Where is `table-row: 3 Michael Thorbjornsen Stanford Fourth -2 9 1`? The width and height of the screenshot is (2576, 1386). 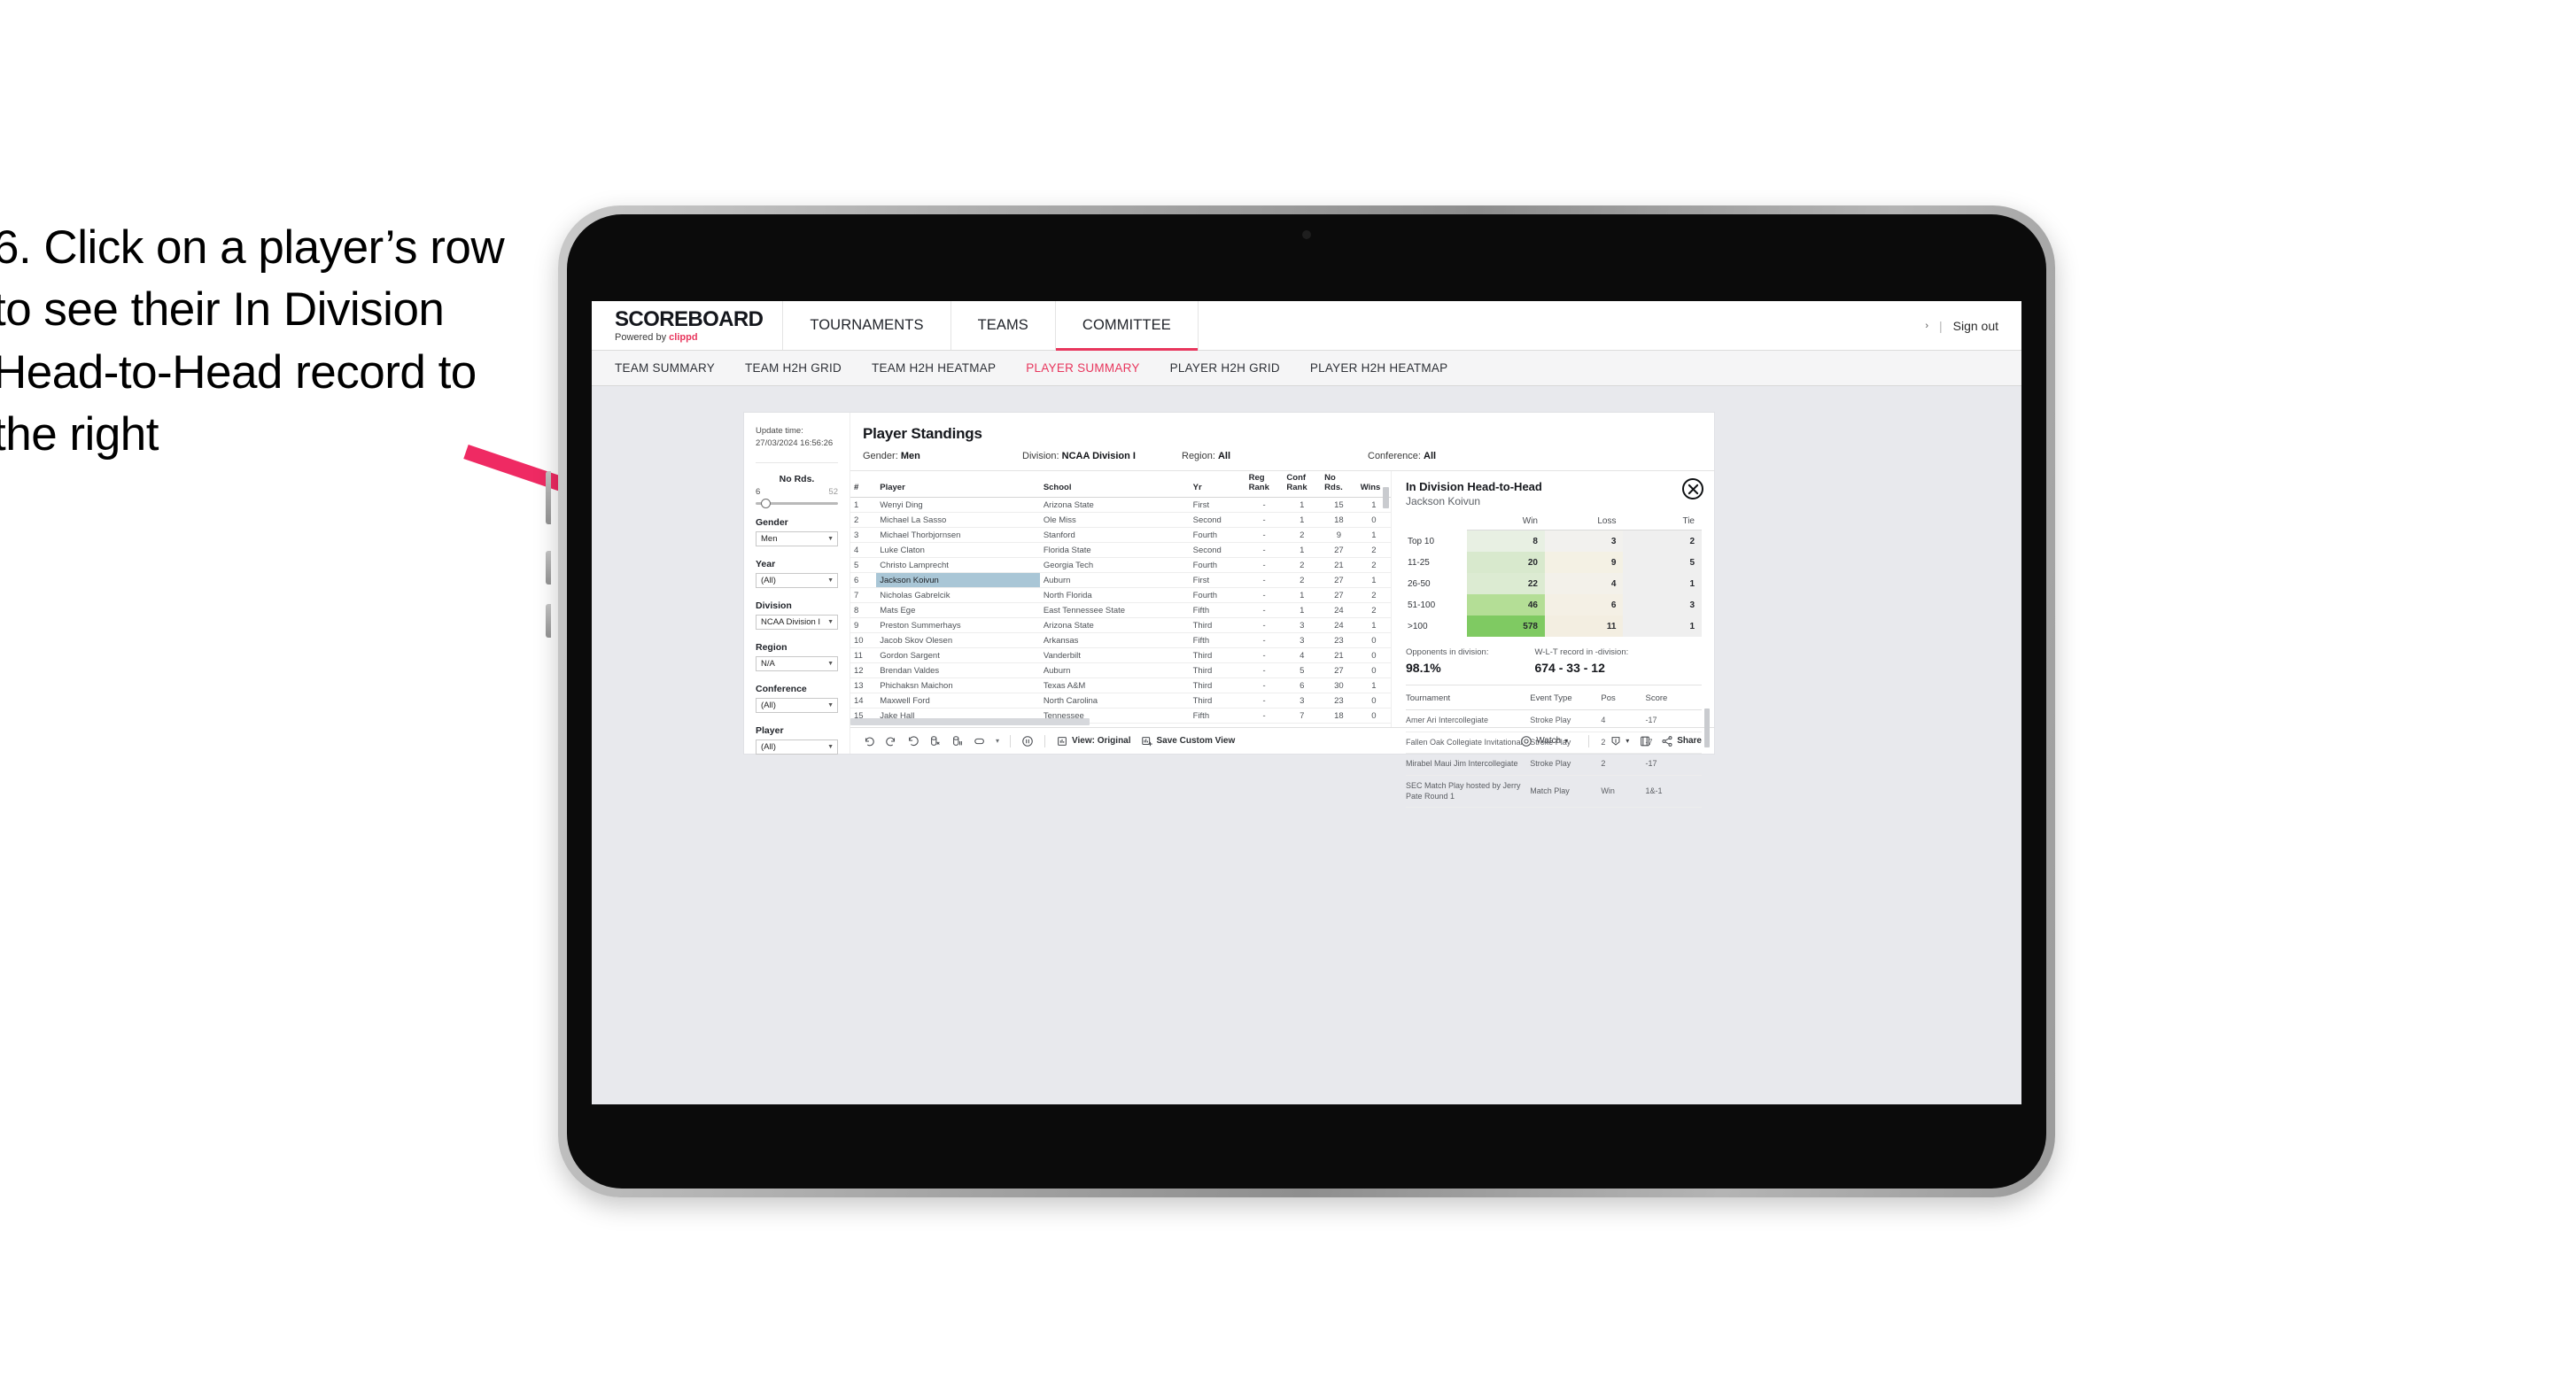 table-row: 3 Michael Thorbjornsen Stanford Fourth -2 9 1 is located at coordinates (1120, 536).